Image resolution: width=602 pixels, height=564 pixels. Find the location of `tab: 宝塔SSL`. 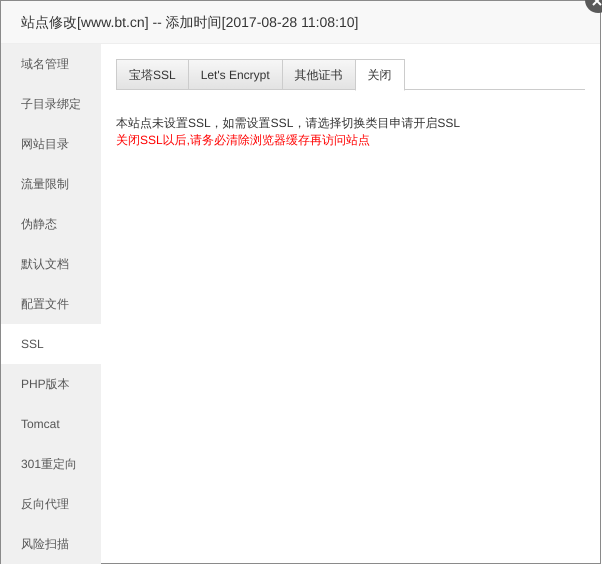

tab: 宝塔SSL is located at coordinates (152, 74).